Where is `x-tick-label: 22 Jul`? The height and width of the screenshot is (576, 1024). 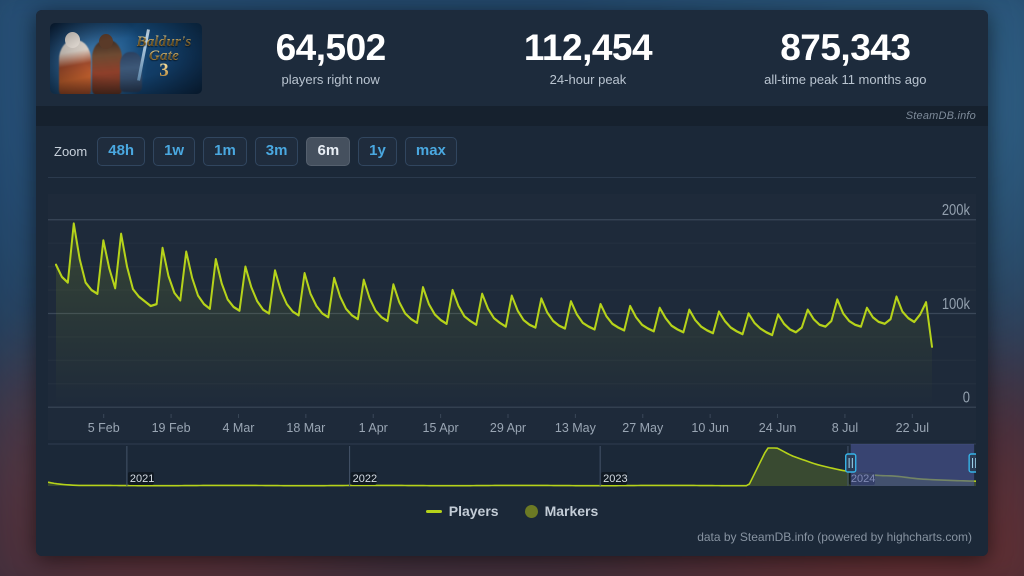
x-tick-label: 22 Jul is located at coordinates (912, 428).